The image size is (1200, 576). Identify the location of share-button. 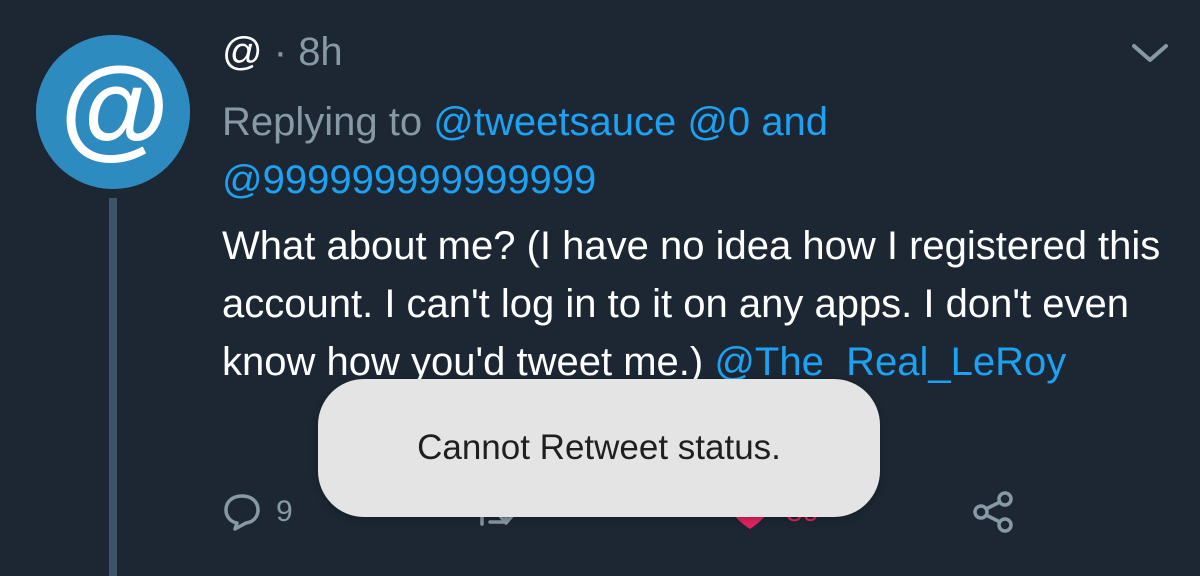
(994, 512).